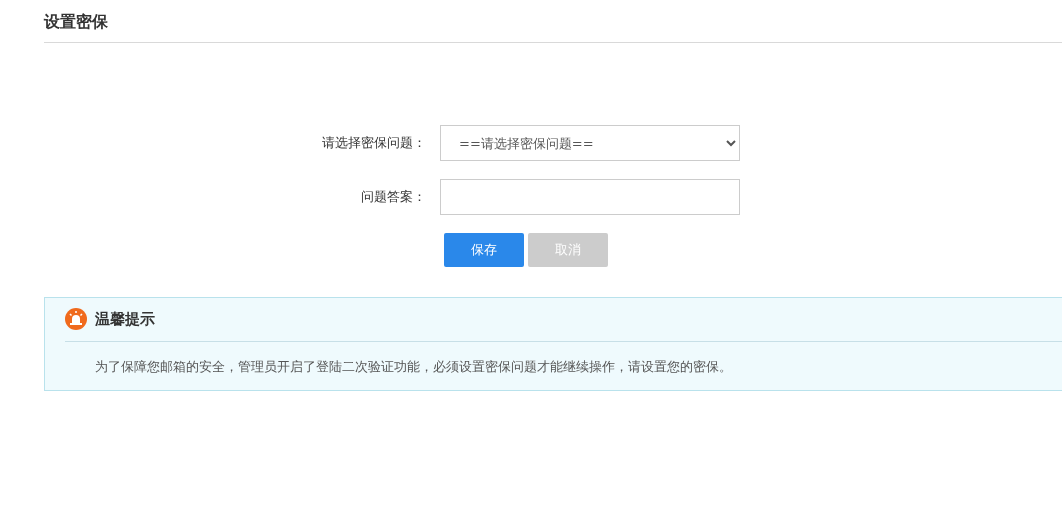 This screenshot has width=1062, height=524. What do you see at coordinates (76, 319) in the screenshot?
I see `alarm-light-icon` at bounding box center [76, 319].